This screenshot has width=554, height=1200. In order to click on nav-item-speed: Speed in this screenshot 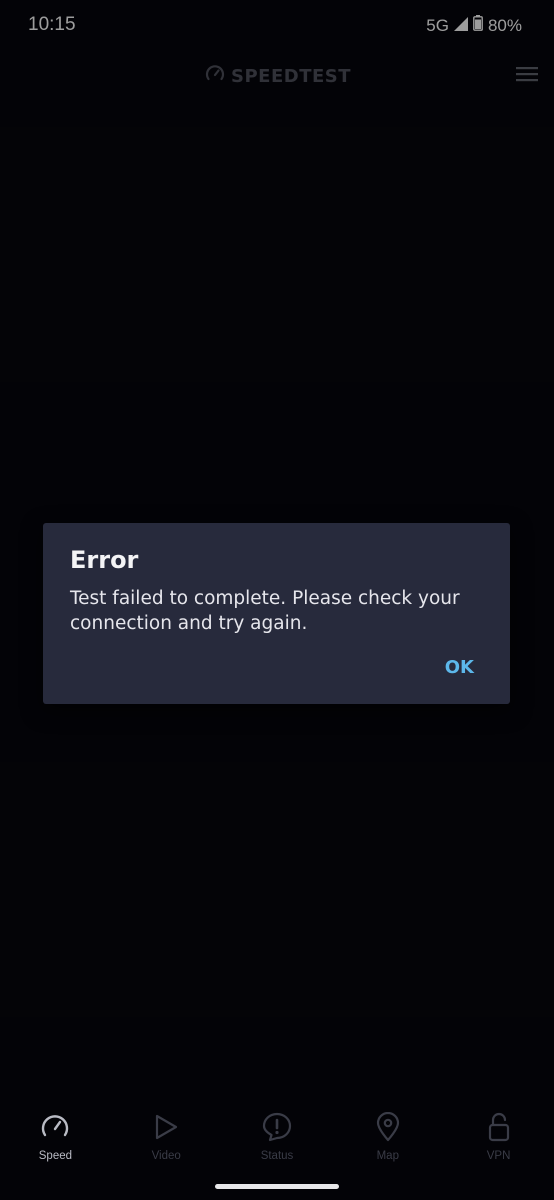, I will do `click(55, 1140)`.